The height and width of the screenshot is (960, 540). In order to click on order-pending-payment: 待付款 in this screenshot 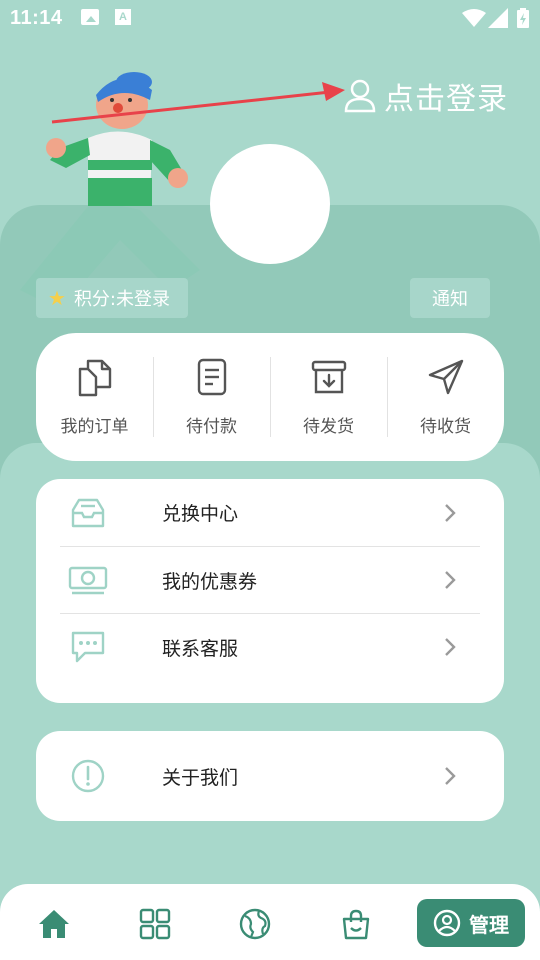, I will do `click(211, 397)`.